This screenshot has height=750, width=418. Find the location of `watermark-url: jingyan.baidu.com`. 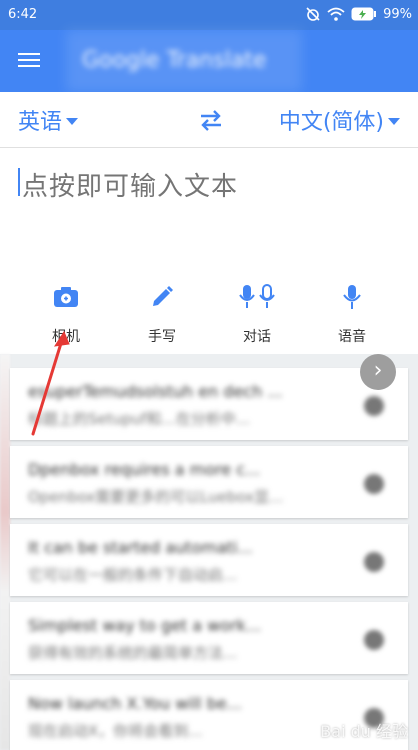

watermark-url: jingyan.baidu.com is located at coordinates (364, 745).